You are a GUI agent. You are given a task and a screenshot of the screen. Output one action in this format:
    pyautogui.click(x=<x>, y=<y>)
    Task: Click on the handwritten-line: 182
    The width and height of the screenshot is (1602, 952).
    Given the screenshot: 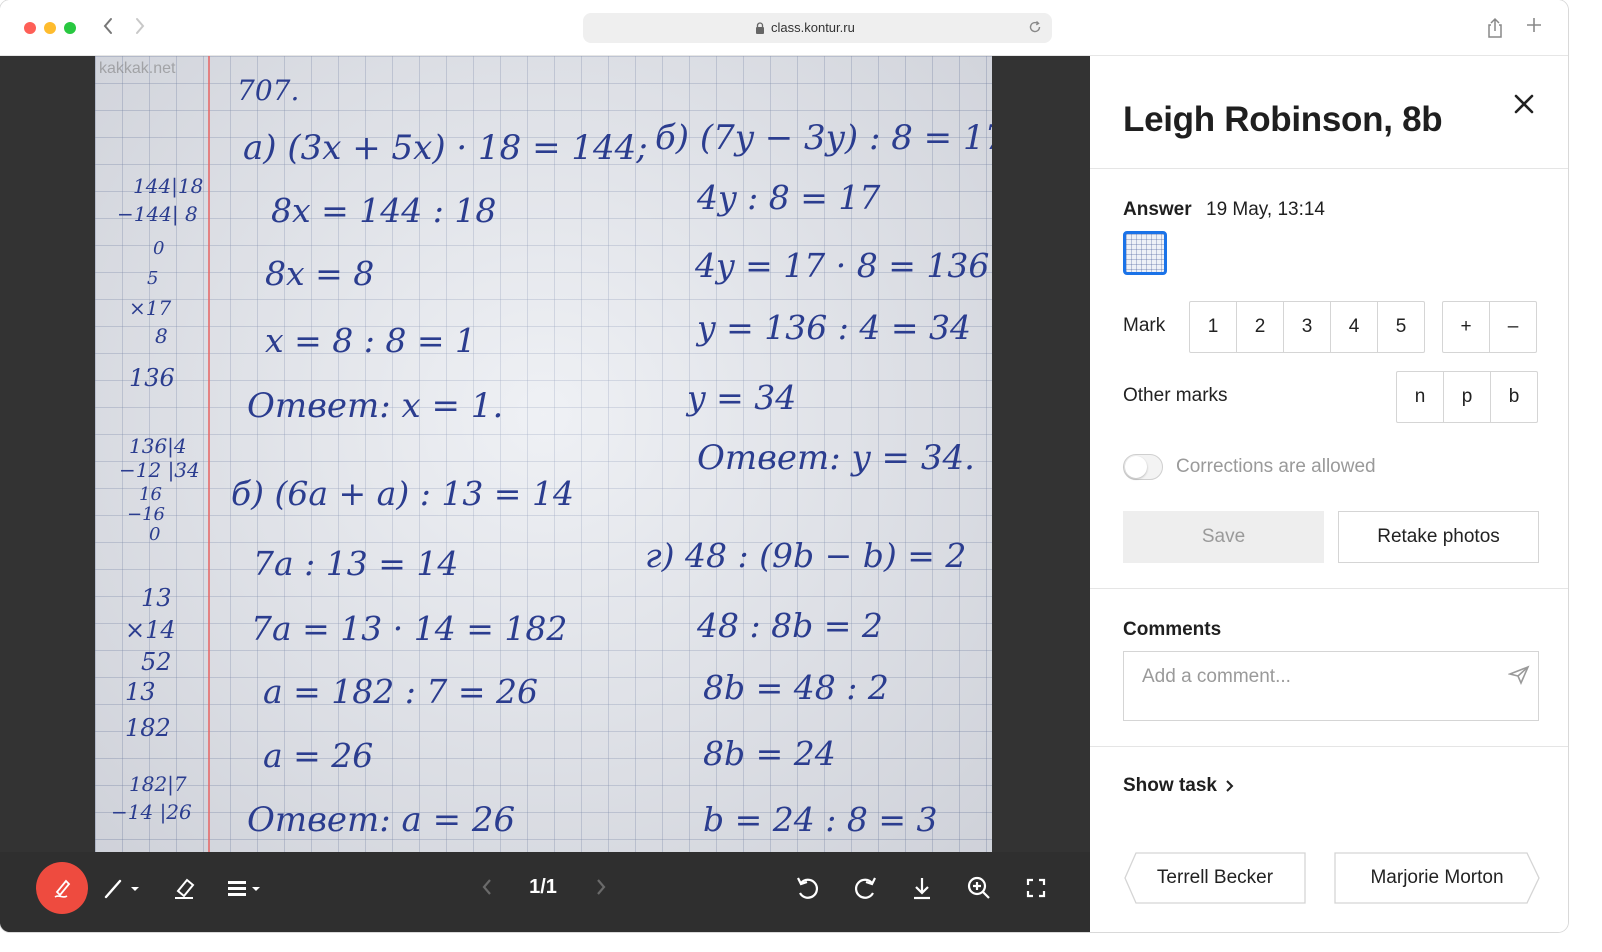 What is the action you would take?
    pyautogui.click(x=148, y=728)
    